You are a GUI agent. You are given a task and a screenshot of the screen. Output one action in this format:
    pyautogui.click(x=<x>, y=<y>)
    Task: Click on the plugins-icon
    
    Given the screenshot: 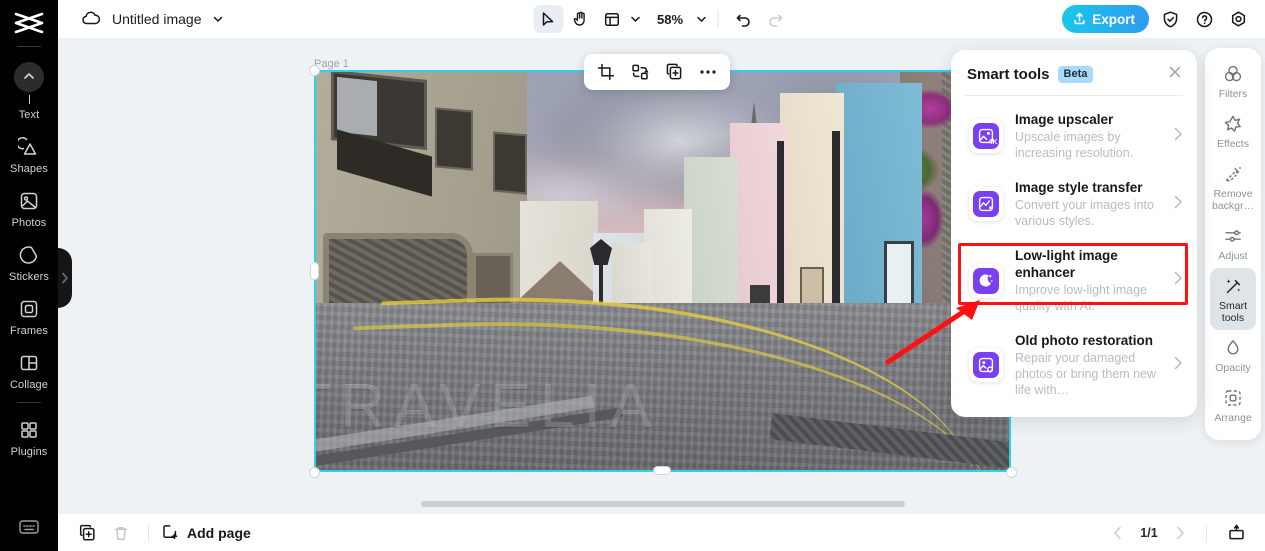 What is the action you would take?
    pyautogui.click(x=29, y=430)
    